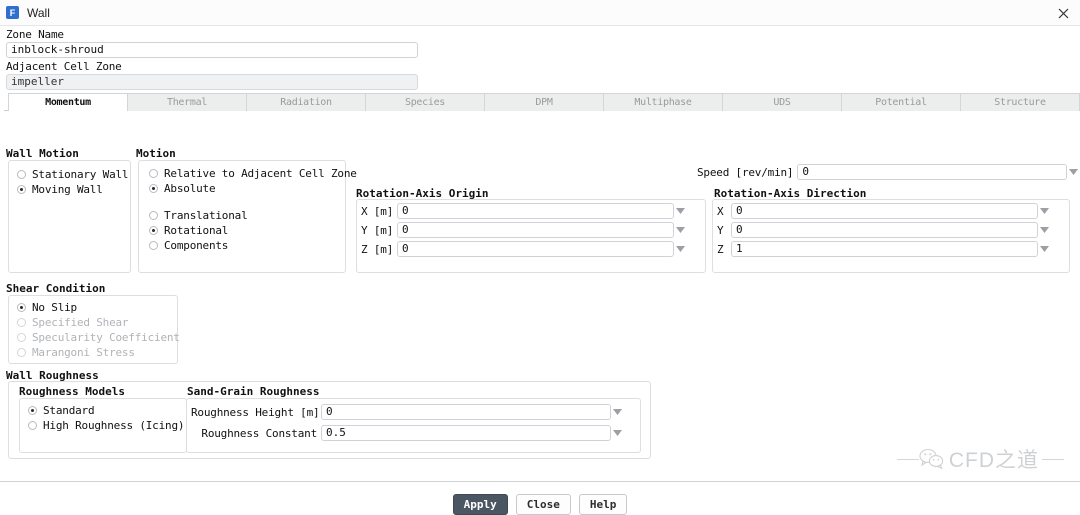 This screenshot has height=515, width=1080. What do you see at coordinates (907, 459) in the screenshot?
I see `watermark-divider-left` at bounding box center [907, 459].